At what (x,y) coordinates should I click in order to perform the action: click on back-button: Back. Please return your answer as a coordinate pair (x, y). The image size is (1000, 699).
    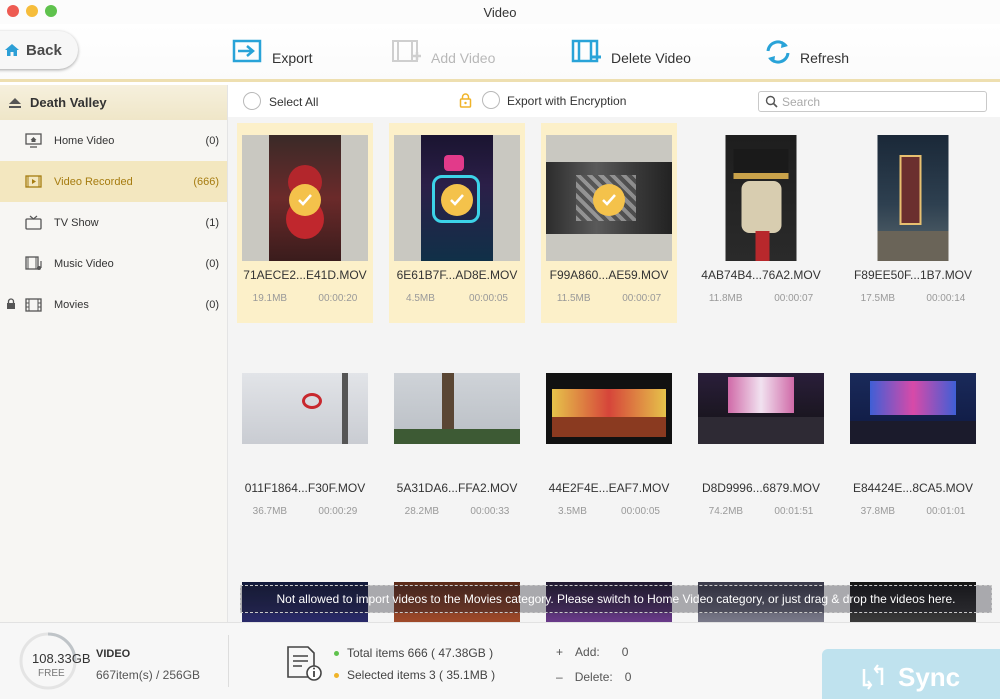
    Looking at the image, I should click on (39, 50).